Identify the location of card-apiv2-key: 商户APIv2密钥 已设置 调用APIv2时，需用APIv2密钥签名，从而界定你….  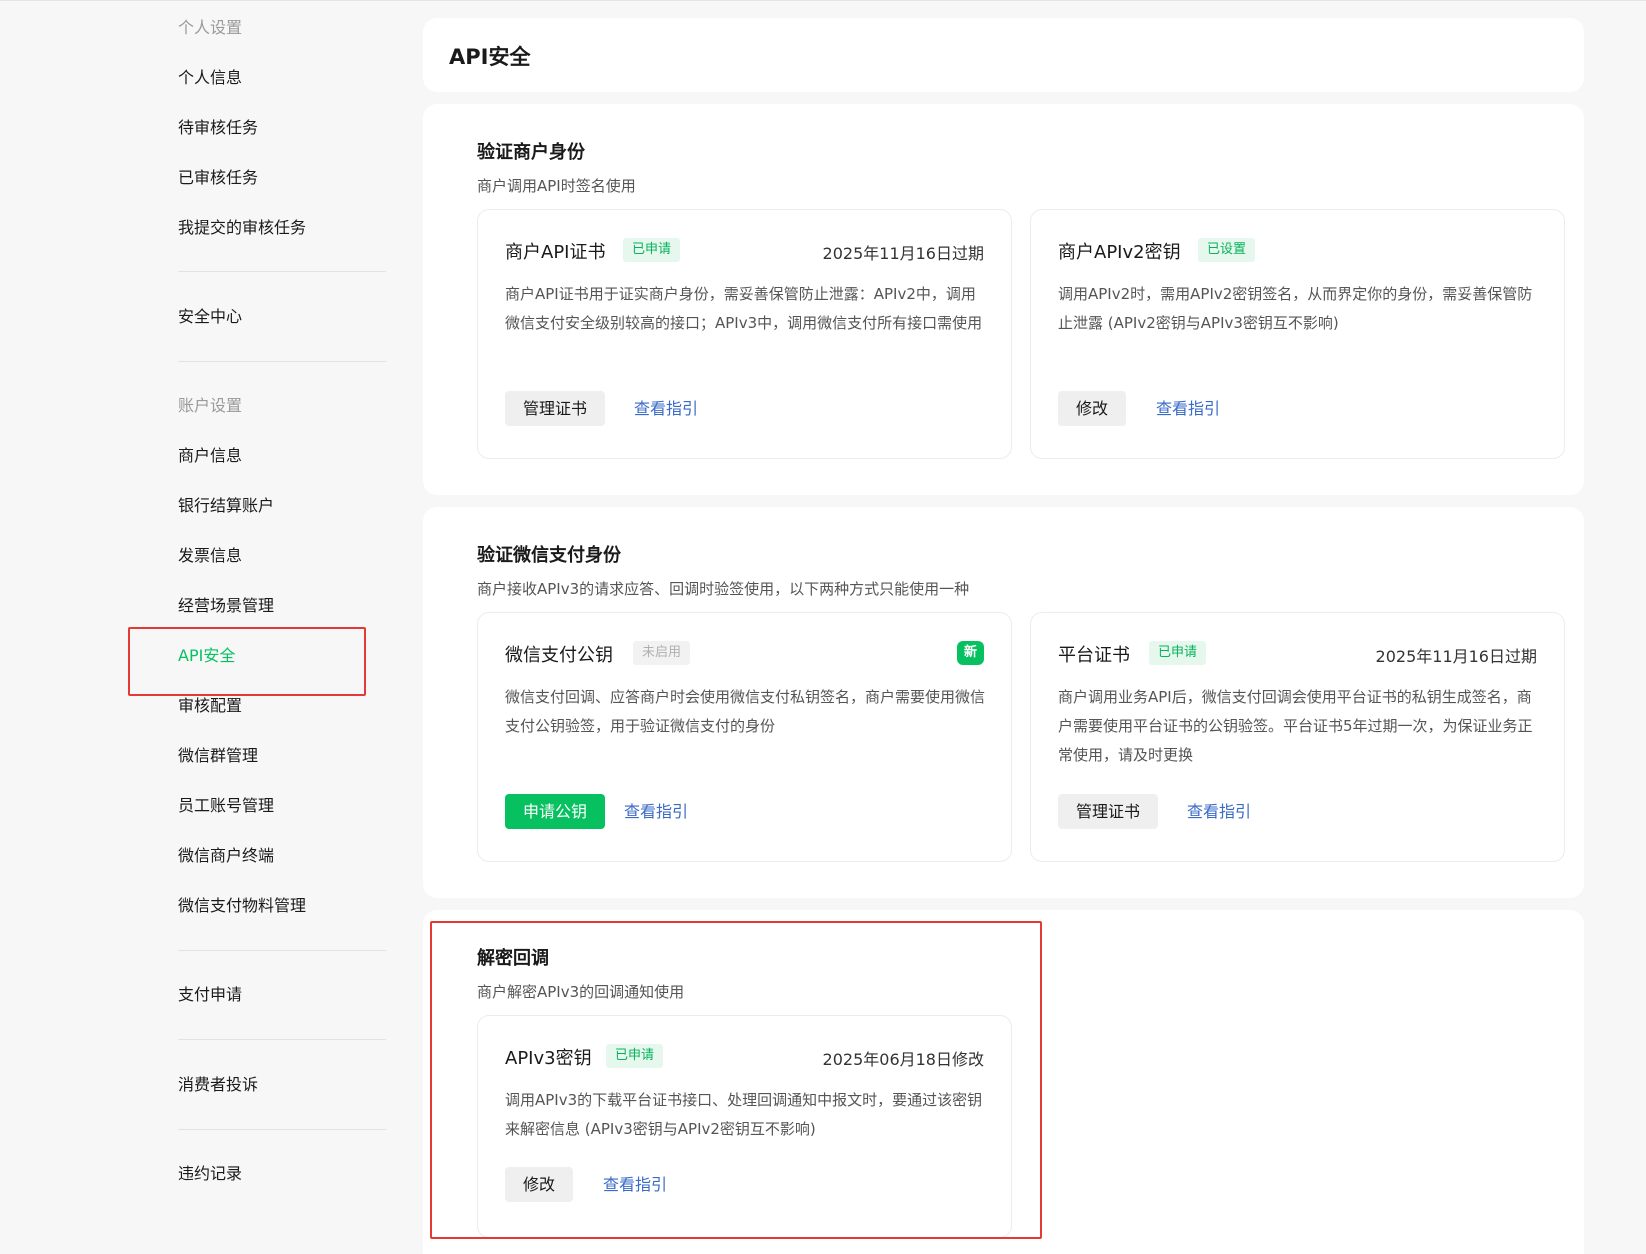
(1297, 334).